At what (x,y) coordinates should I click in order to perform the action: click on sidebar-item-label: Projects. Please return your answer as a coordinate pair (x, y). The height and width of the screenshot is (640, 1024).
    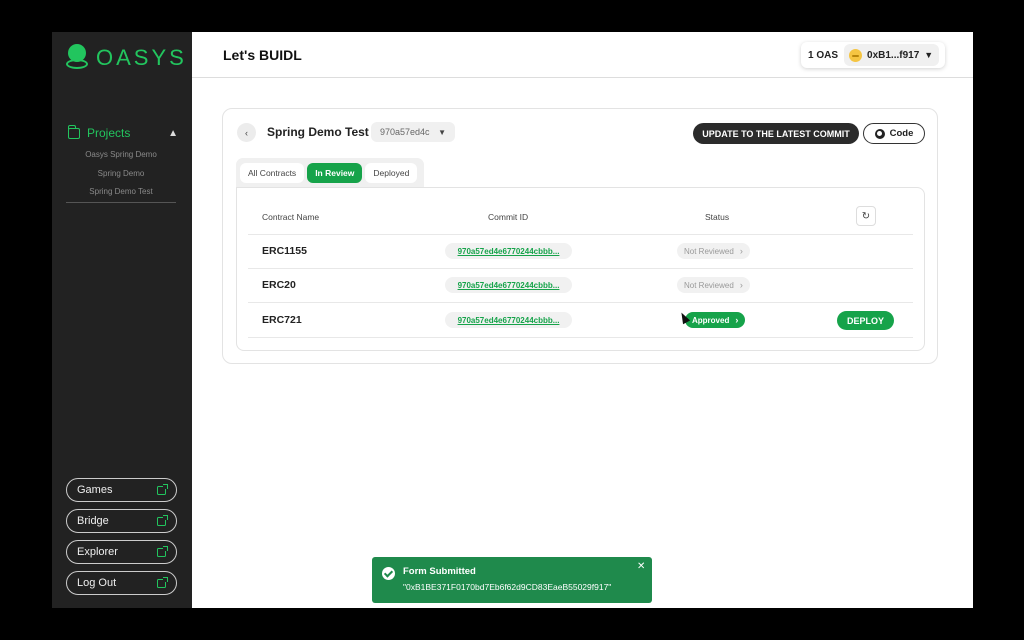
    Looking at the image, I should click on (109, 133).